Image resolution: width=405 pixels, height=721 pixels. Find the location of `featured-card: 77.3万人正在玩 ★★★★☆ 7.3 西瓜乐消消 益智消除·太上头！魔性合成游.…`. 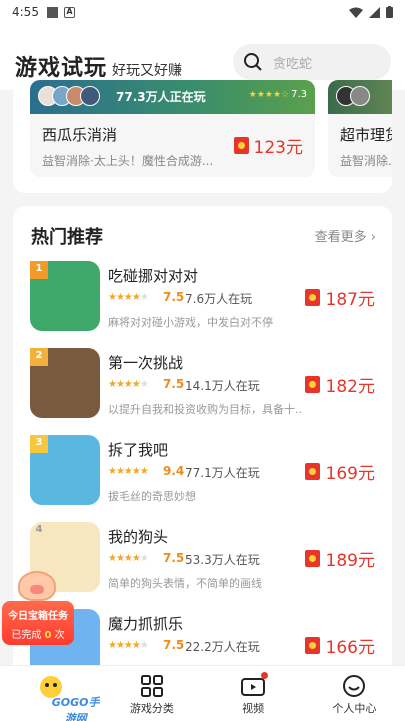

featured-card: 77.3万人正在玩 ★★★★☆ 7.3 西瓜乐消消 益智消除·太上头！魔性合成游.… is located at coordinates (172, 128).